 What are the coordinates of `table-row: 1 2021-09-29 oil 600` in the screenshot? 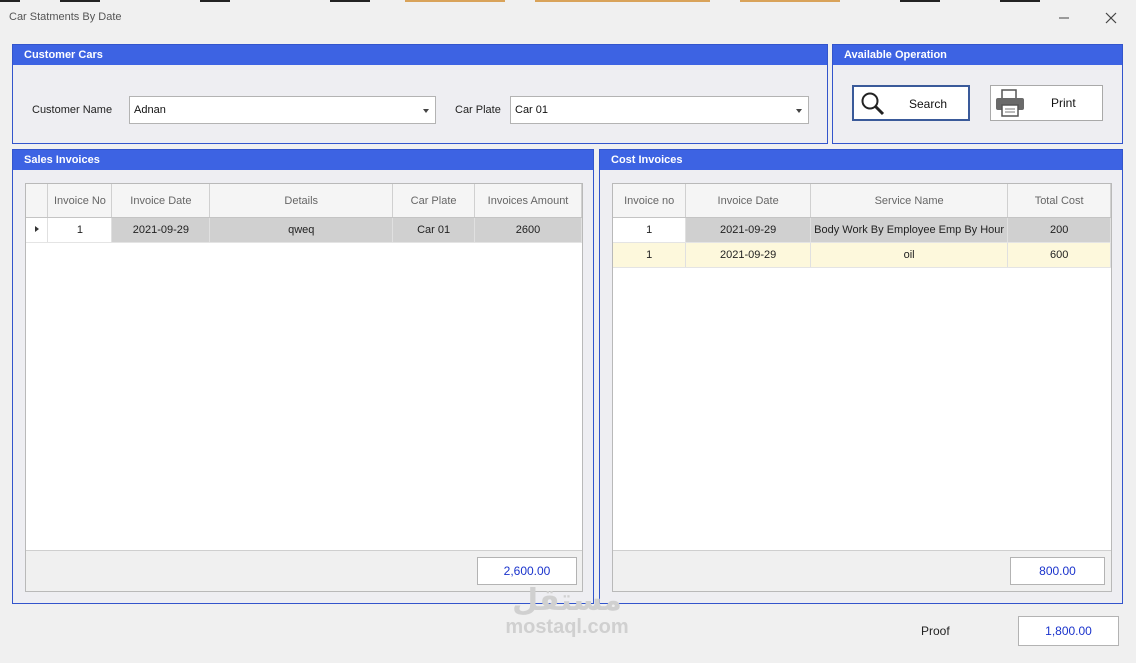 It's located at (862, 255).